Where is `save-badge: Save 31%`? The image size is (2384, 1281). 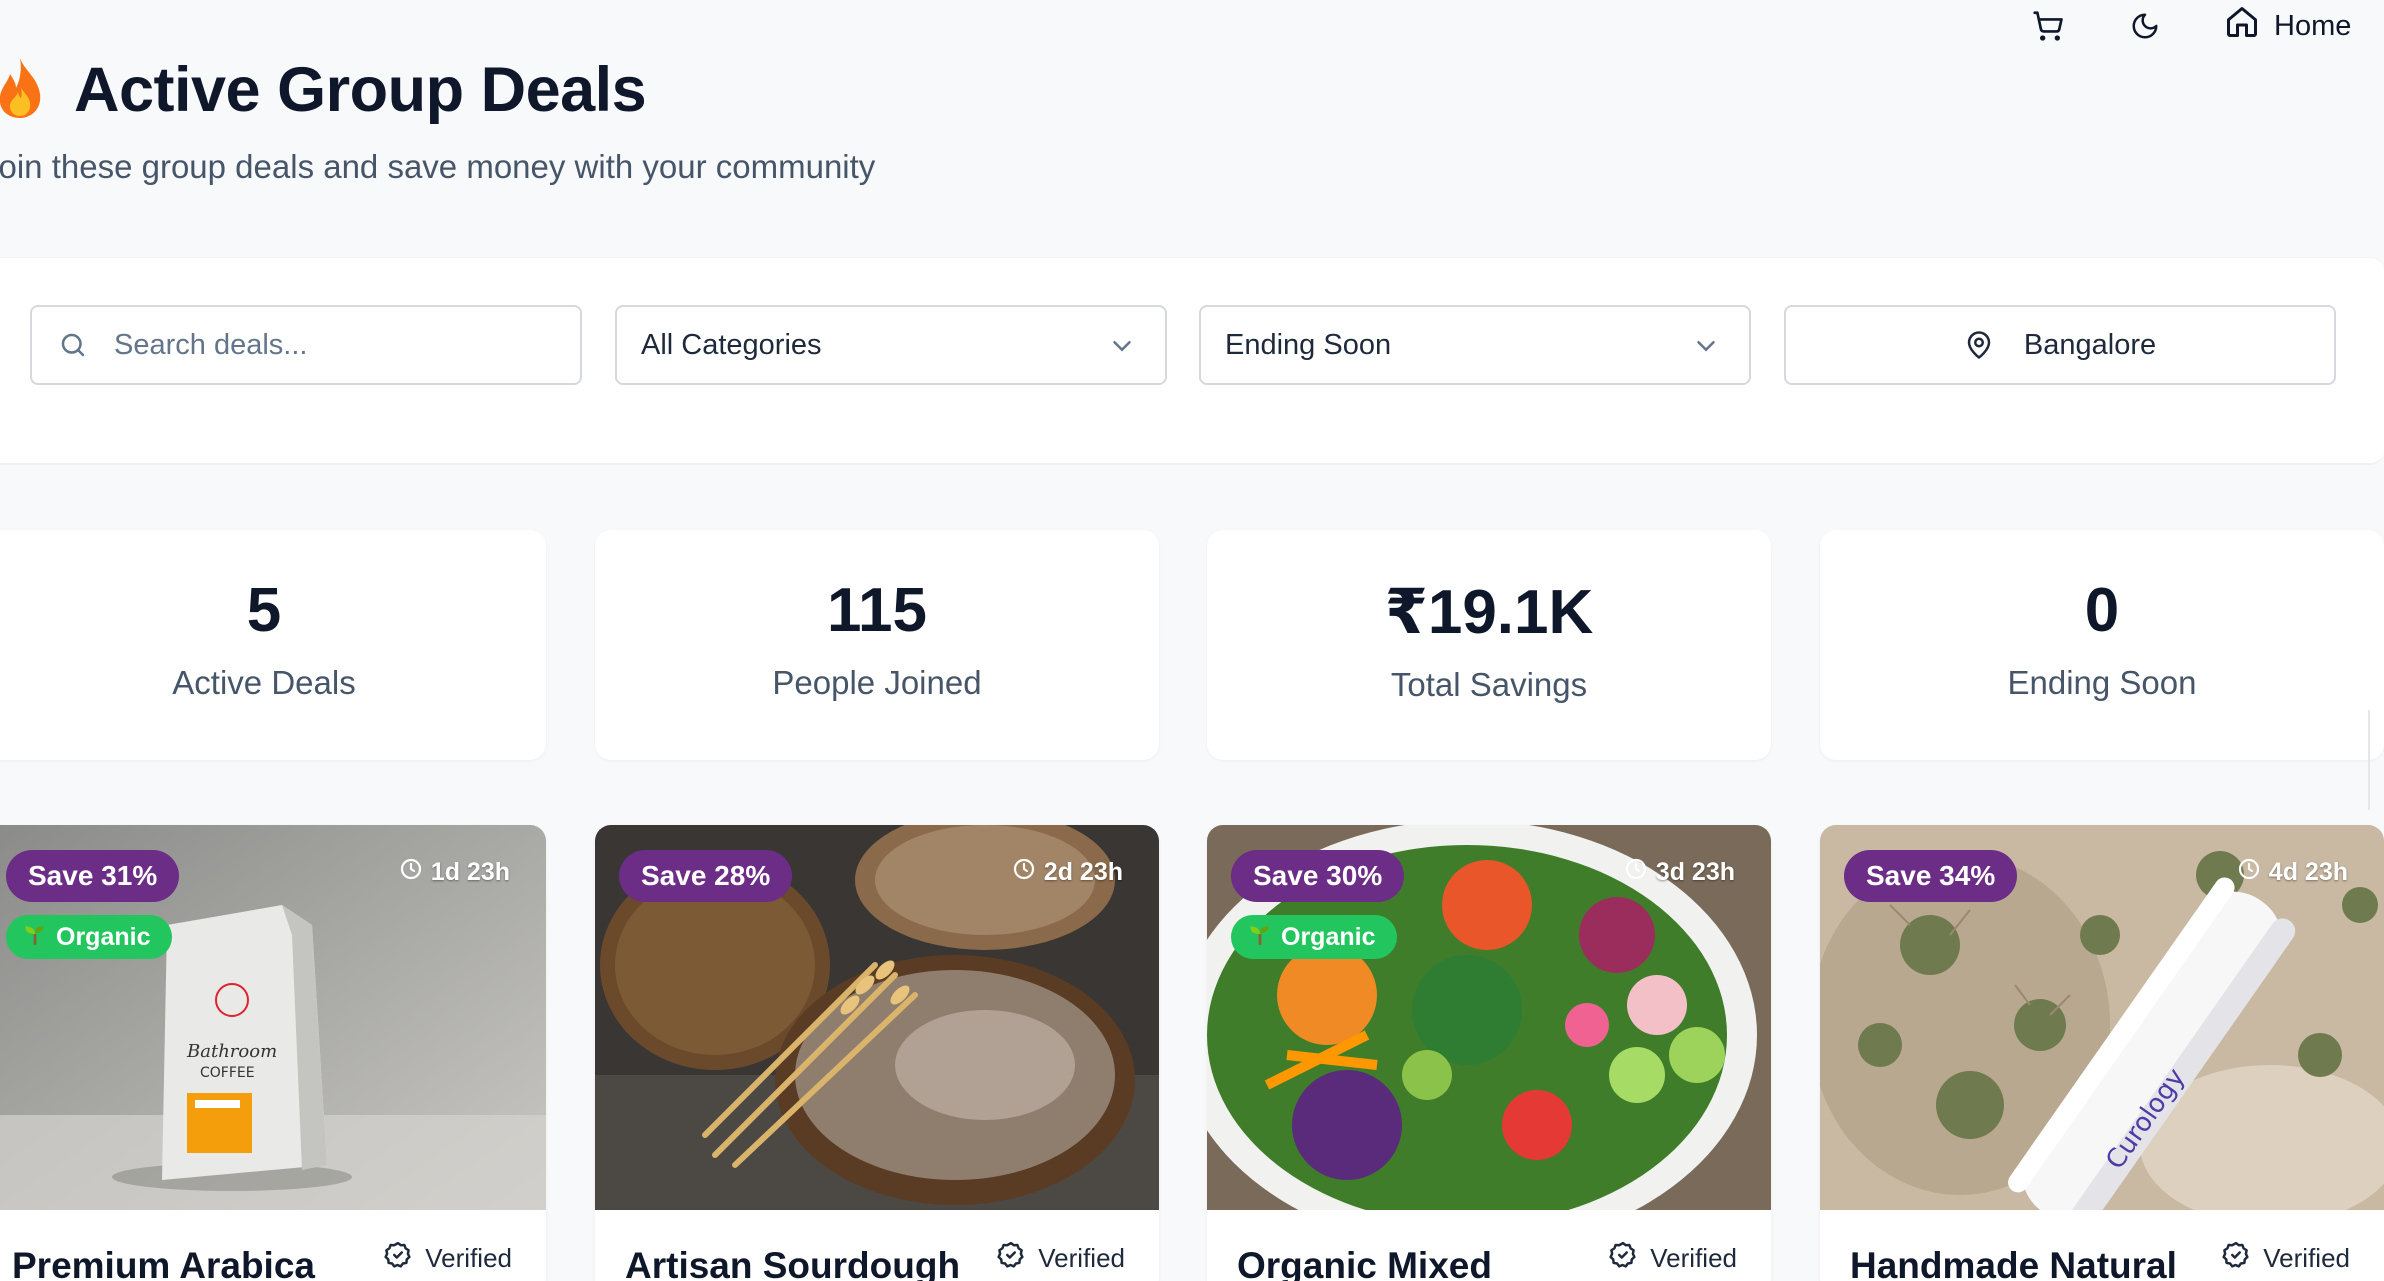 save-badge: Save 31% is located at coordinates (93, 876).